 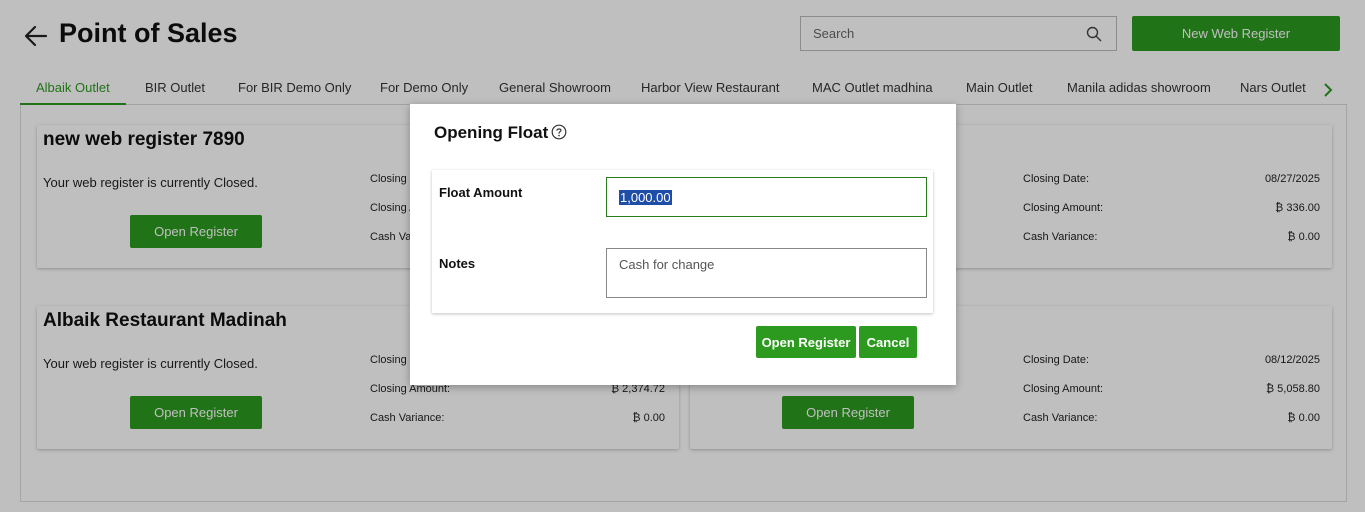 What do you see at coordinates (481, 192) in the screenshot?
I see `float-amount-label: Float Amount` at bounding box center [481, 192].